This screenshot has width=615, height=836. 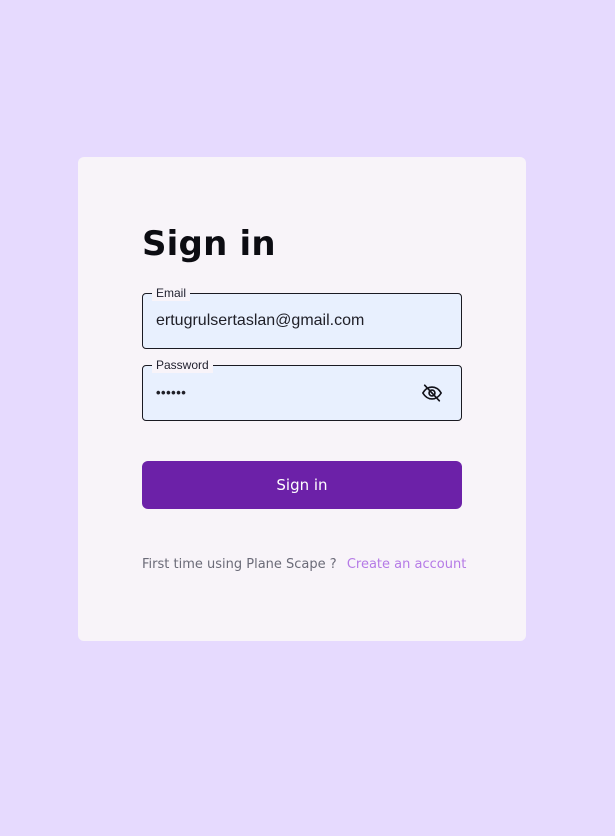 I want to click on email-input: ertugrulsertaslan@gmail.com, so click(x=260, y=321).